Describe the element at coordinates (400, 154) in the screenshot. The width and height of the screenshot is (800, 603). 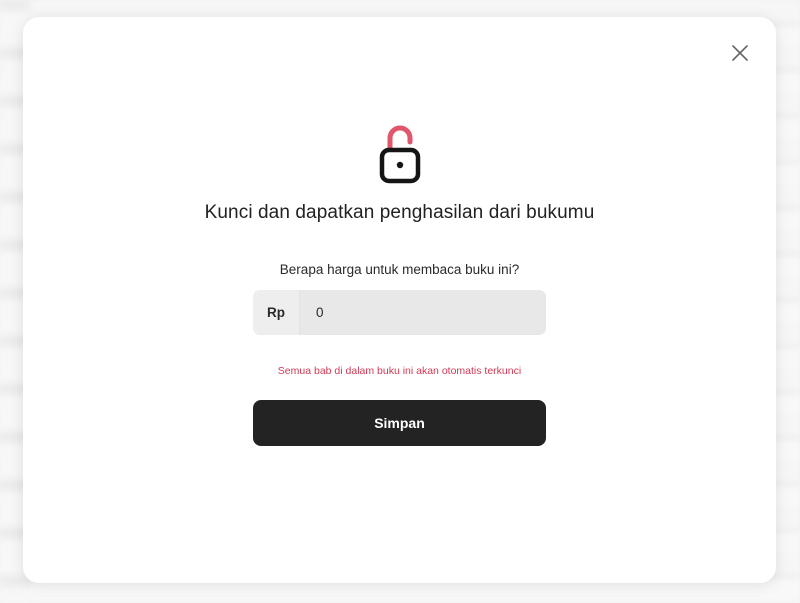
I see `unlocked-padlock-icon` at that location.